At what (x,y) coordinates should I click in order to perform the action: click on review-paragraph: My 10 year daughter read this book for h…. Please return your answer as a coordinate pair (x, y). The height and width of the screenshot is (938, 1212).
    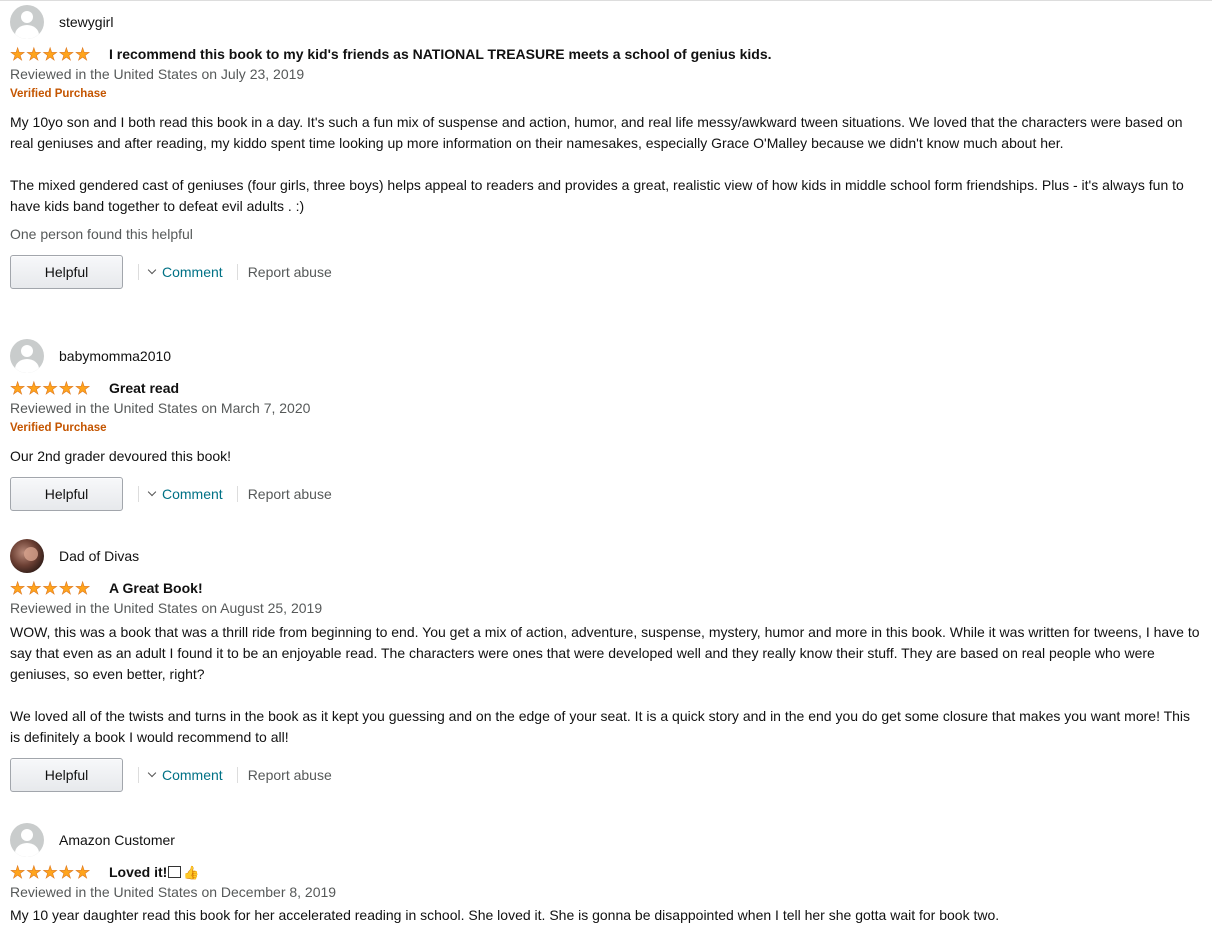
    Looking at the image, I should click on (505, 915).